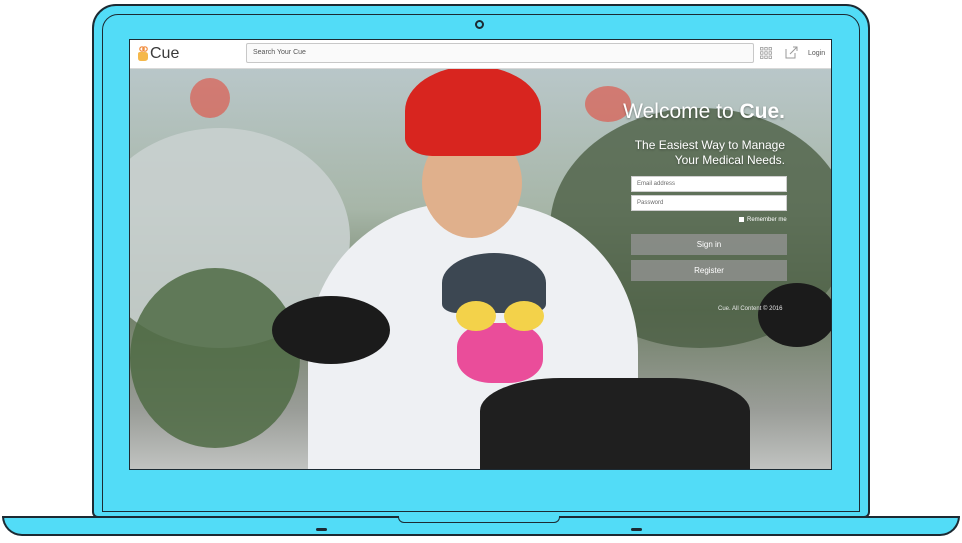 The height and width of the screenshot is (543, 962). I want to click on password-field: Password, so click(709, 203).